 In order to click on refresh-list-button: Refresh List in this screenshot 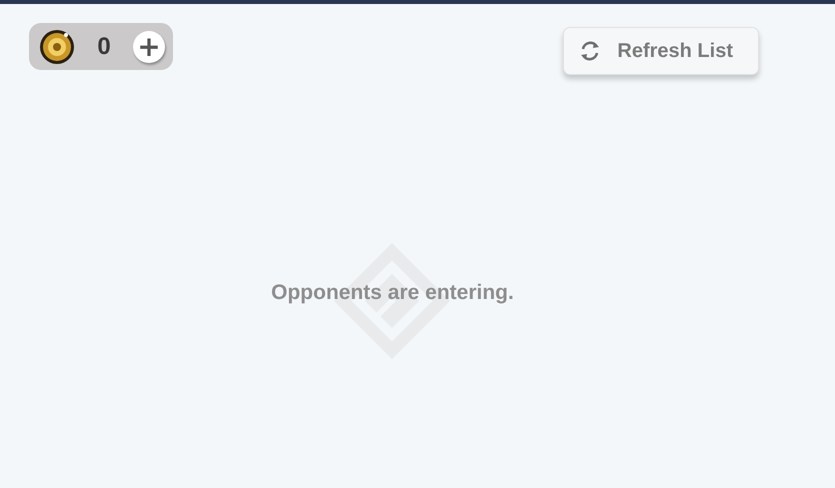, I will do `click(661, 51)`.